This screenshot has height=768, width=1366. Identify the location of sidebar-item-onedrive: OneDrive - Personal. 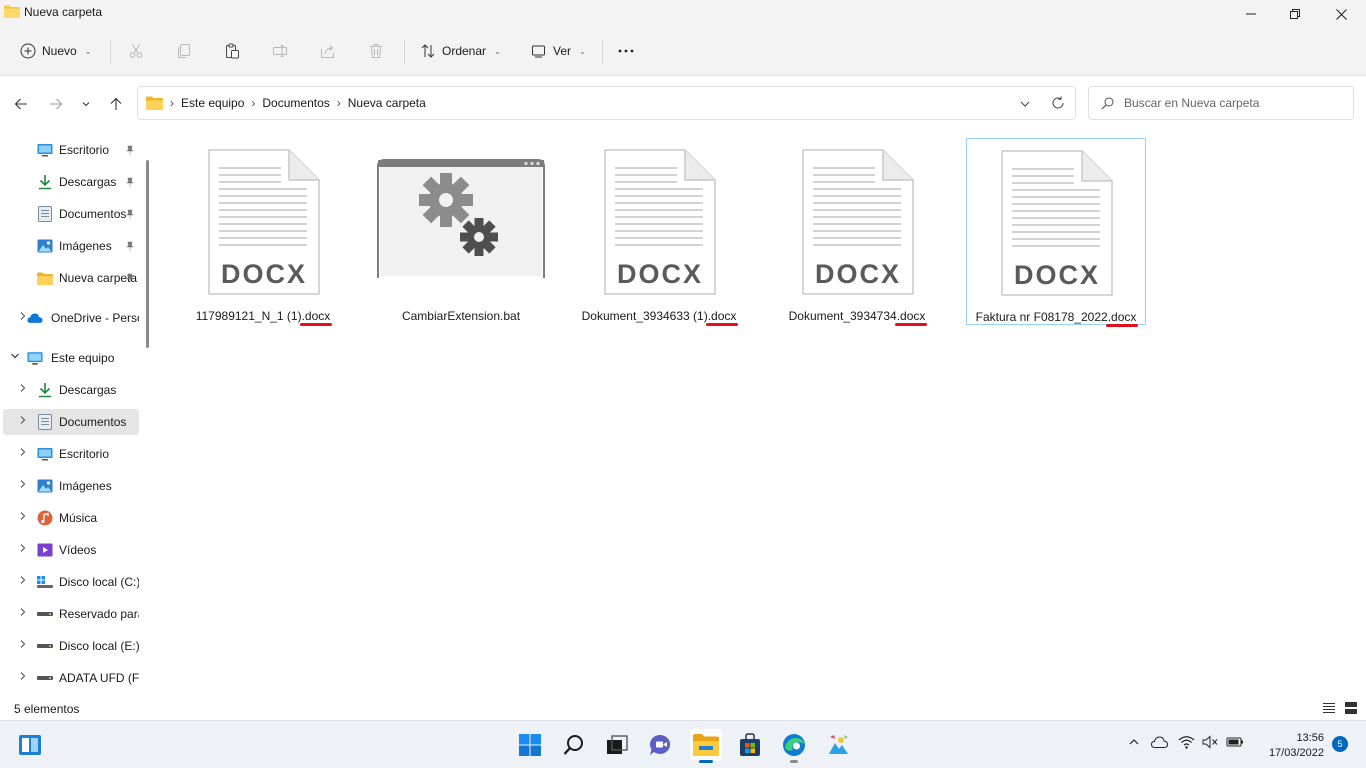
(71, 318).